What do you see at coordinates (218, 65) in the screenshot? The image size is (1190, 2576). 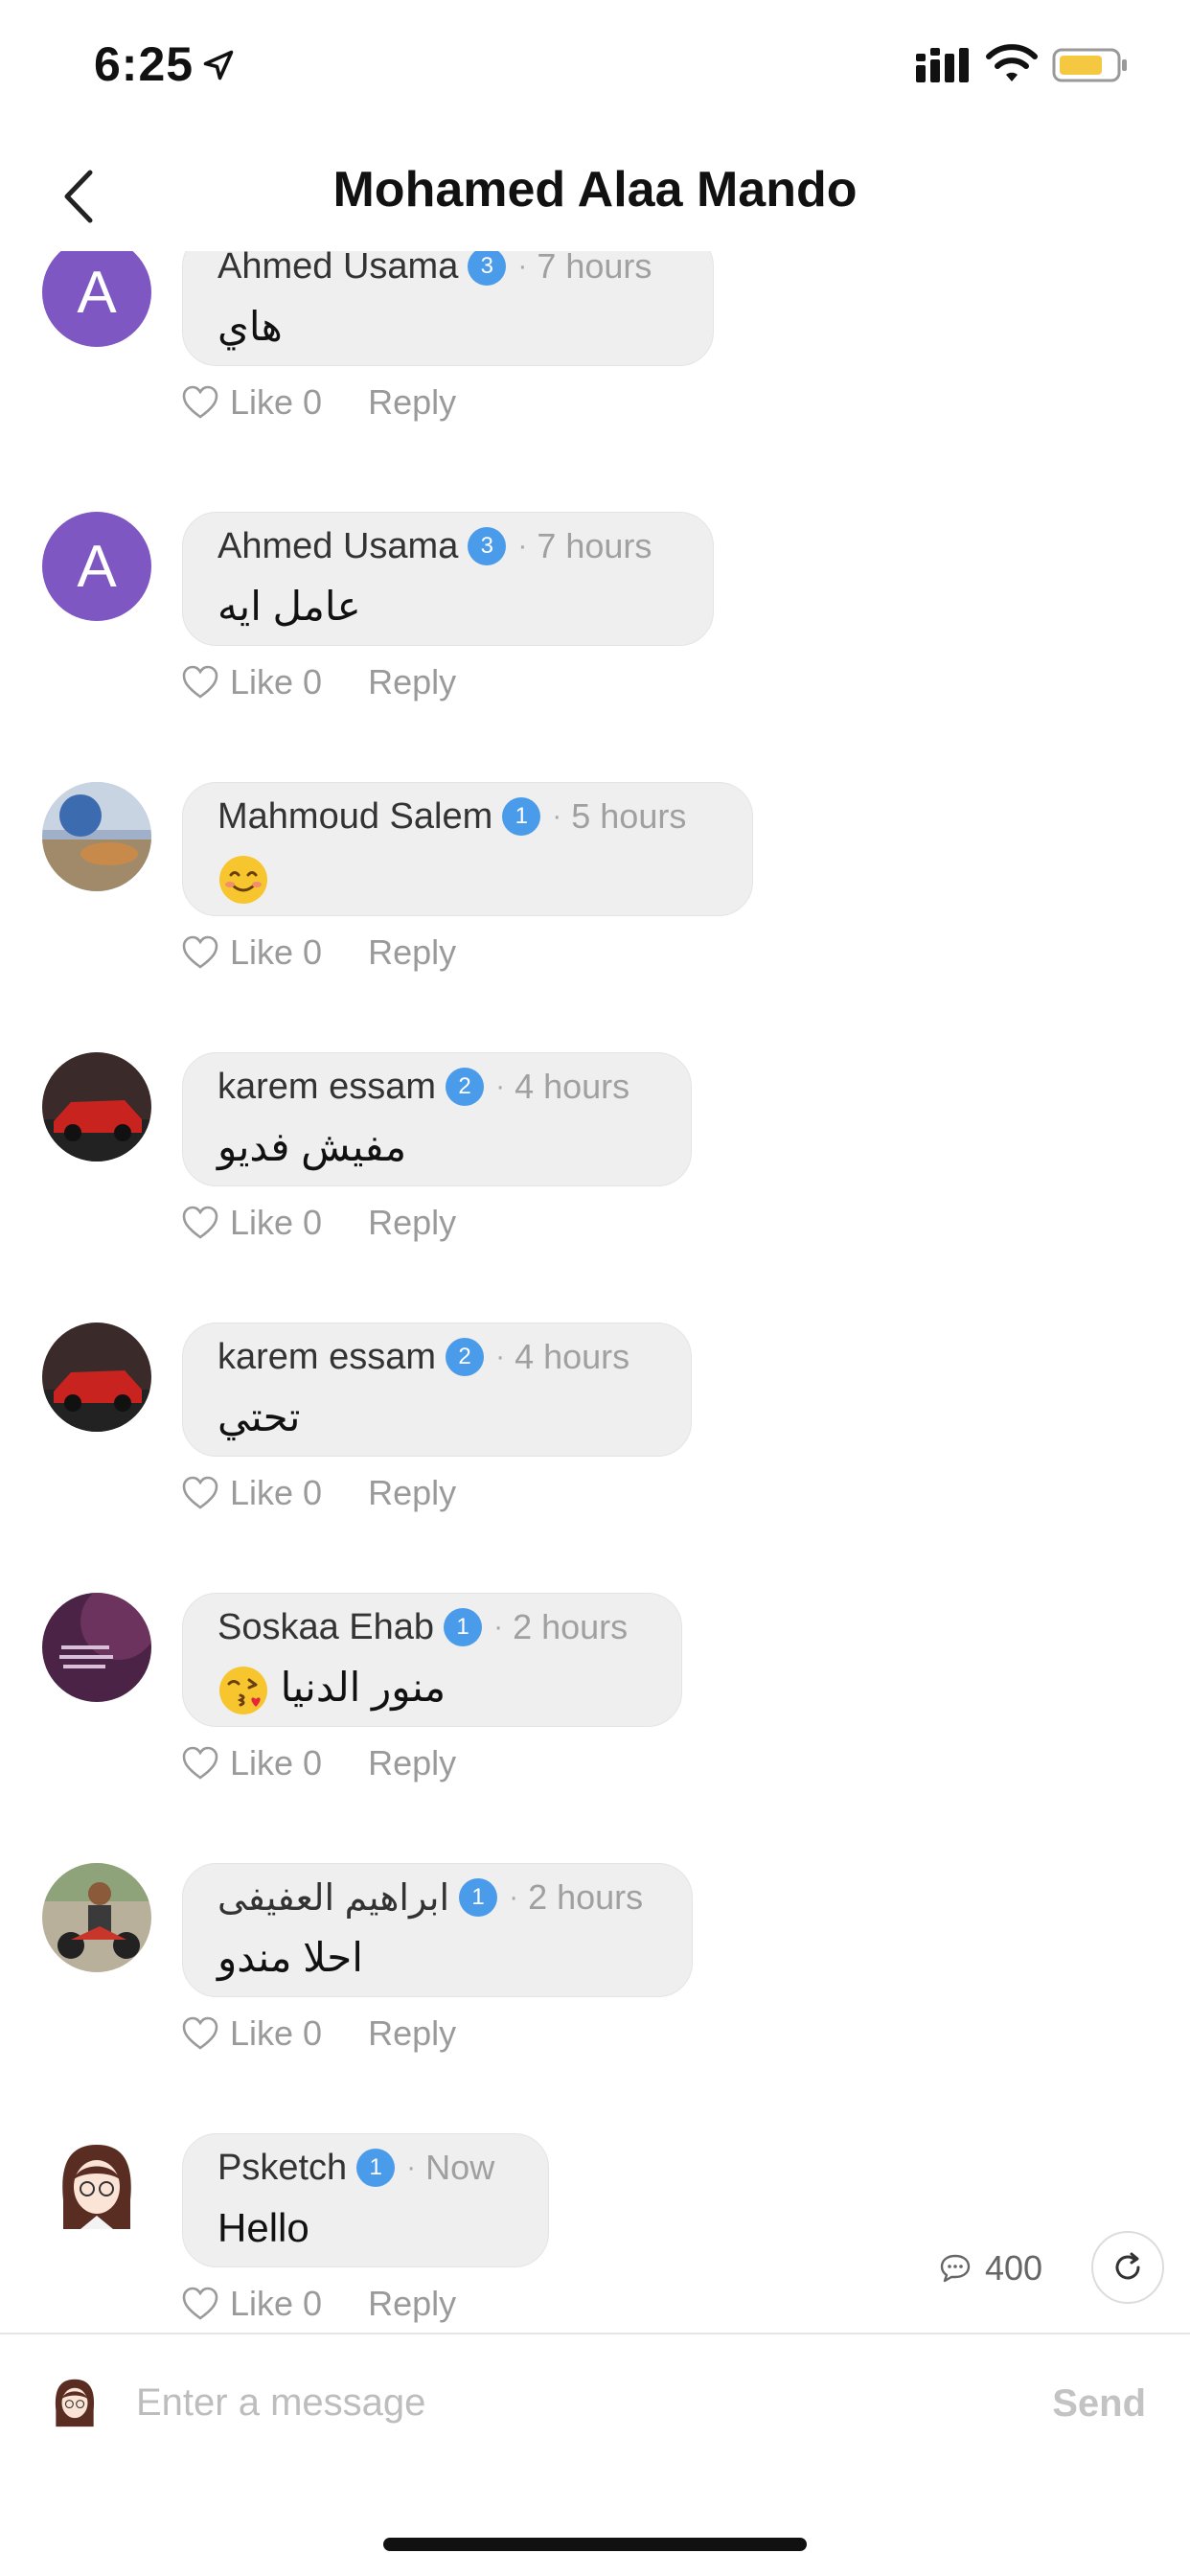 I see `location-arrow-icon` at bounding box center [218, 65].